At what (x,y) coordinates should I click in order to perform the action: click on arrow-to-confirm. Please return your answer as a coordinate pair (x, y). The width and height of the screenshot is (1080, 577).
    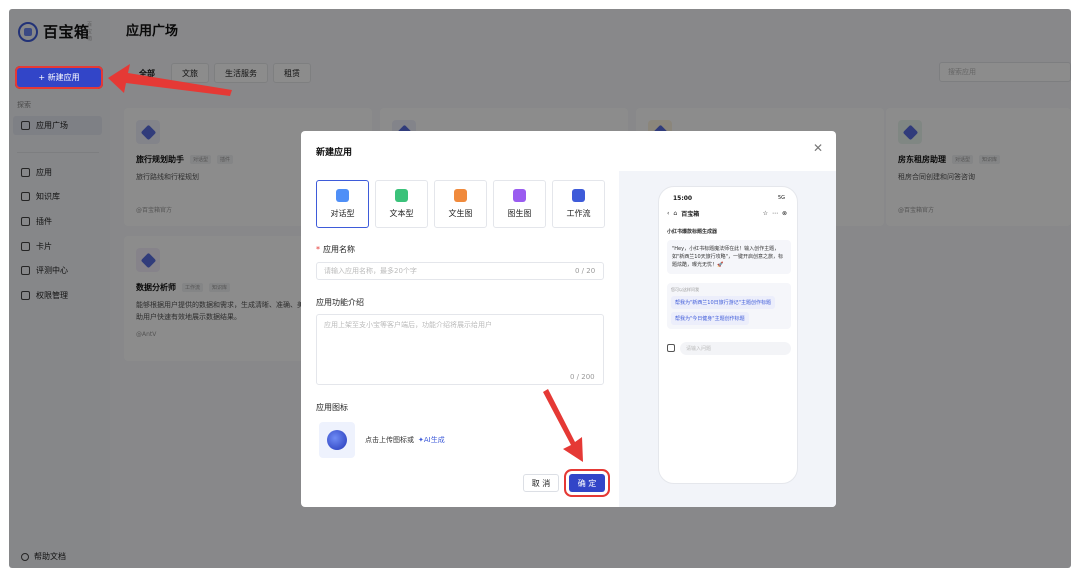
    Looking at the image, I should click on (563, 425).